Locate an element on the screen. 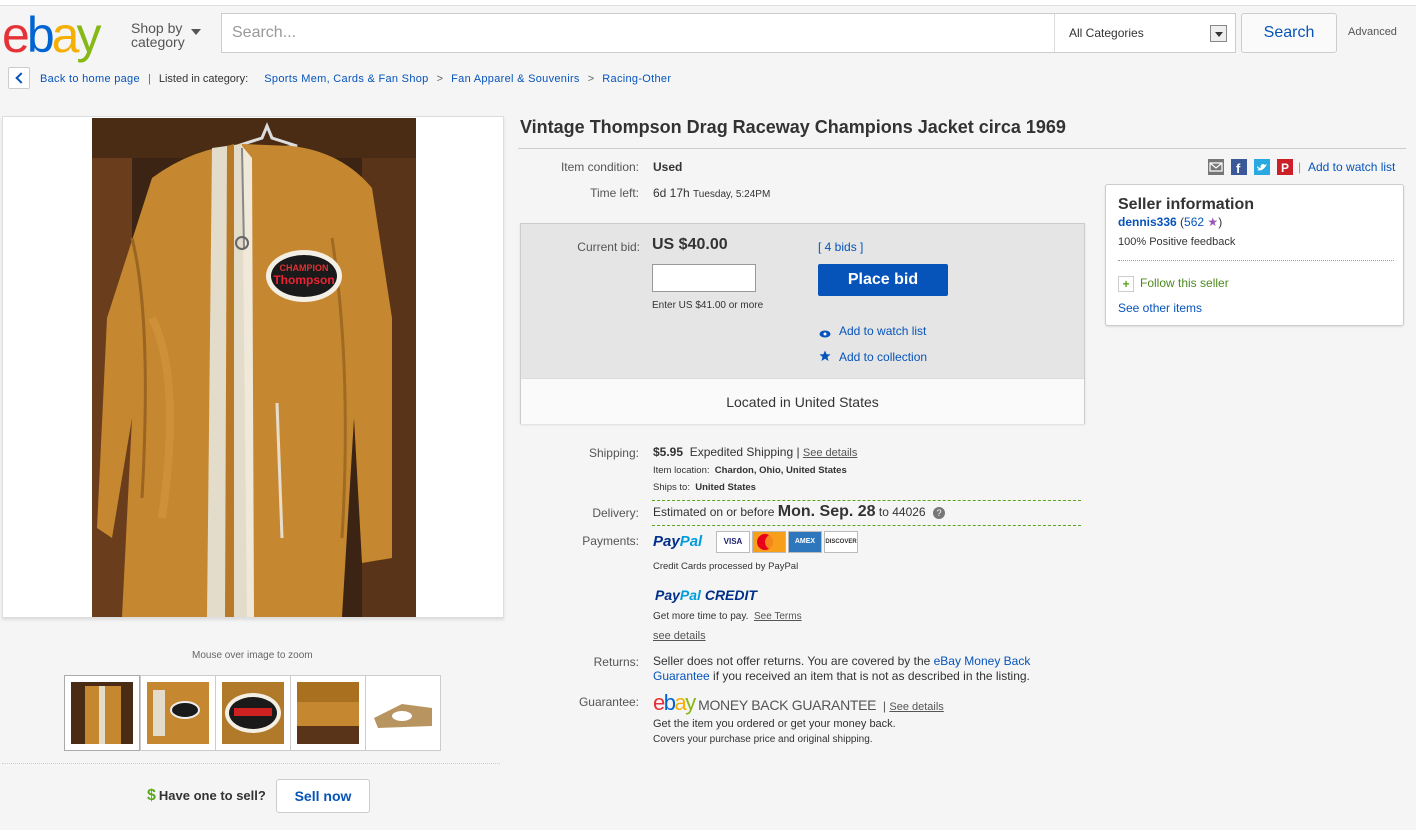  dropdown-arrow-icon is located at coordinates (1218, 33).